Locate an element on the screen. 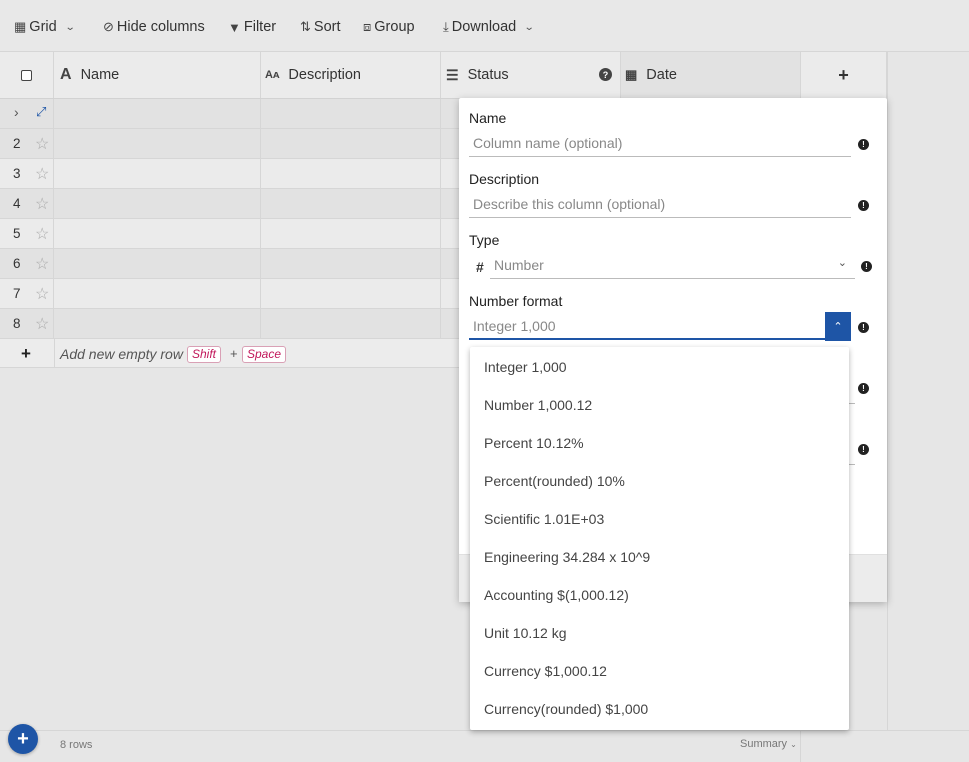  name-label: Name is located at coordinates (488, 118).